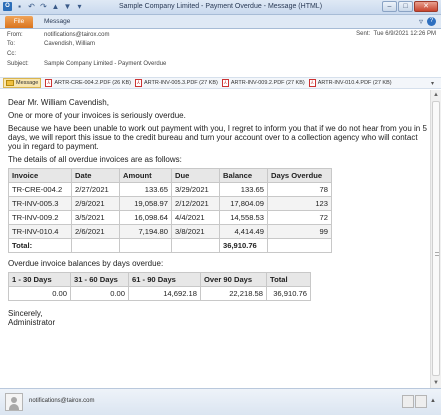 The image size is (441, 415). What do you see at coordinates (19, 22) in the screenshot?
I see `tab-file: File` at bounding box center [19, 22].